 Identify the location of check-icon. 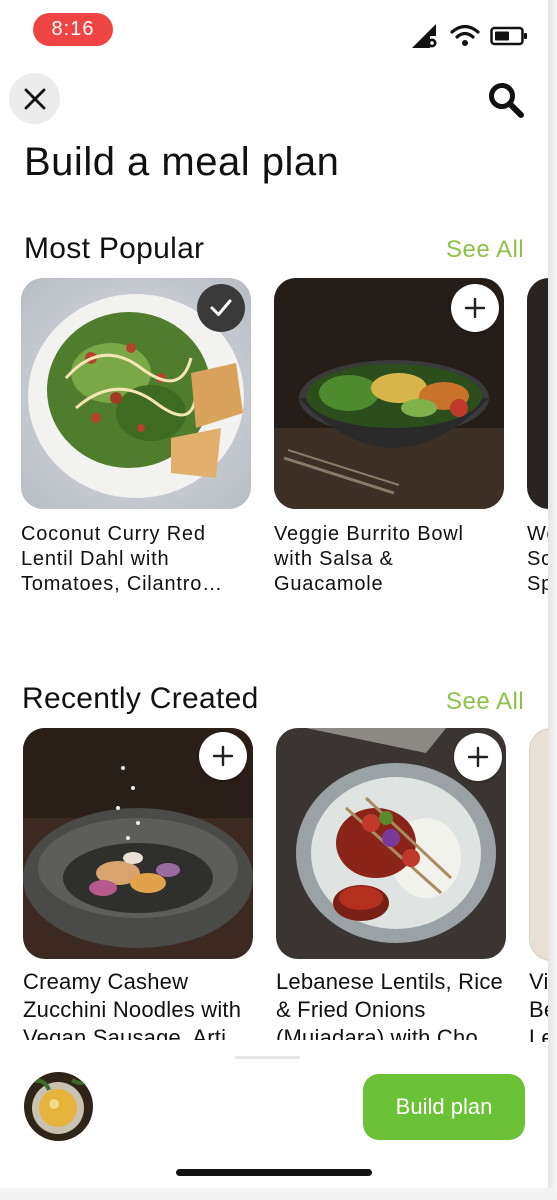
(221, 307).